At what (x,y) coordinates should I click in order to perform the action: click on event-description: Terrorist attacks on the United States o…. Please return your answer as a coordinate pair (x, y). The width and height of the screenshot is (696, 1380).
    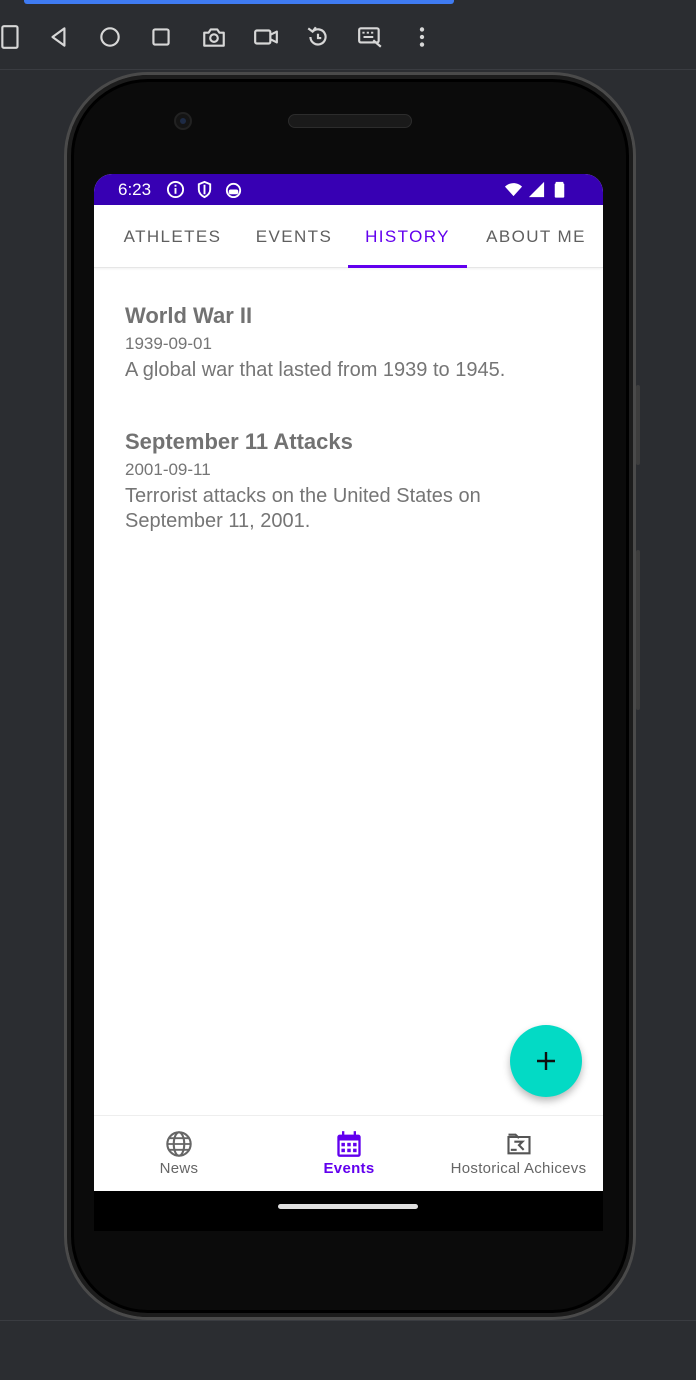
    Looking at the image, I should click on (303, 508).